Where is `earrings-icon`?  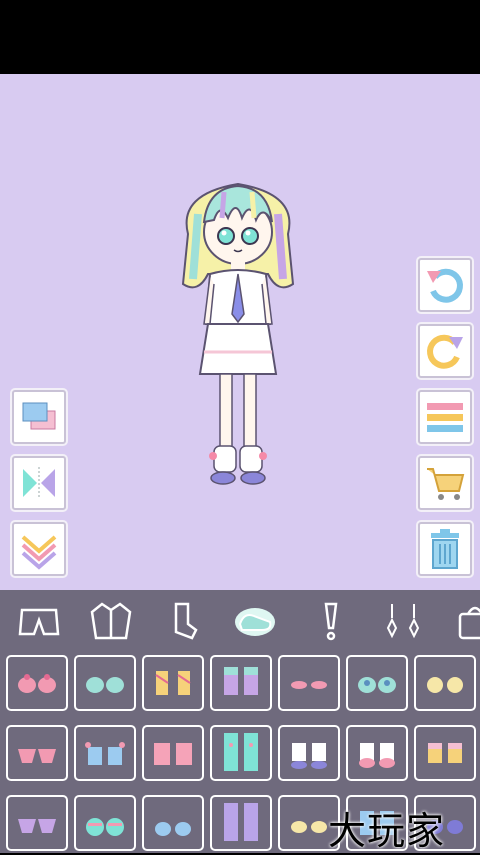 earrings-icon is located at coordinates (403, 621).